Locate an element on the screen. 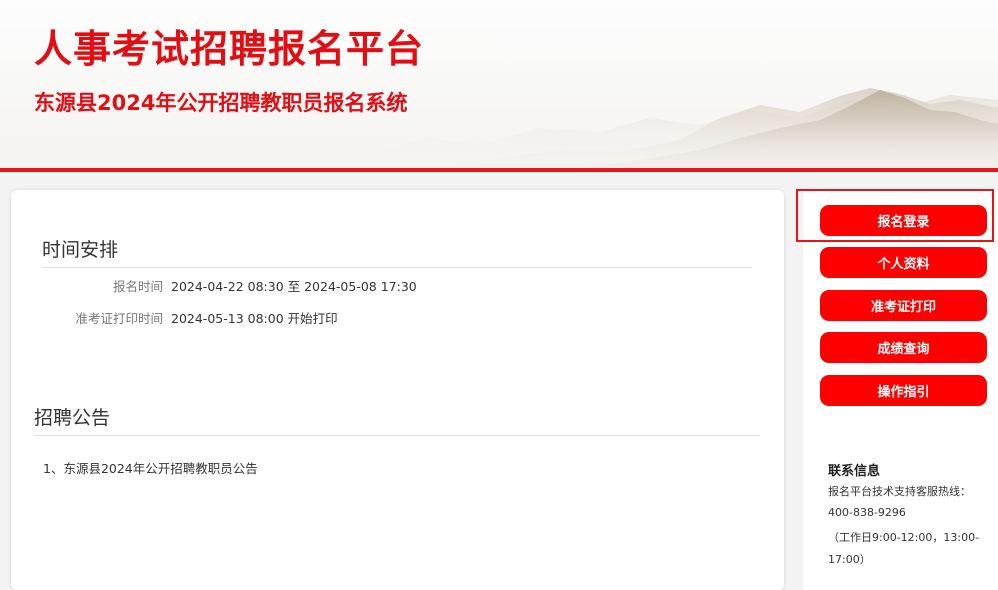  registration-time-value: 2024-04-22 08:30 至 2024-05-08 17:30 is located at coordinates (294, 286).